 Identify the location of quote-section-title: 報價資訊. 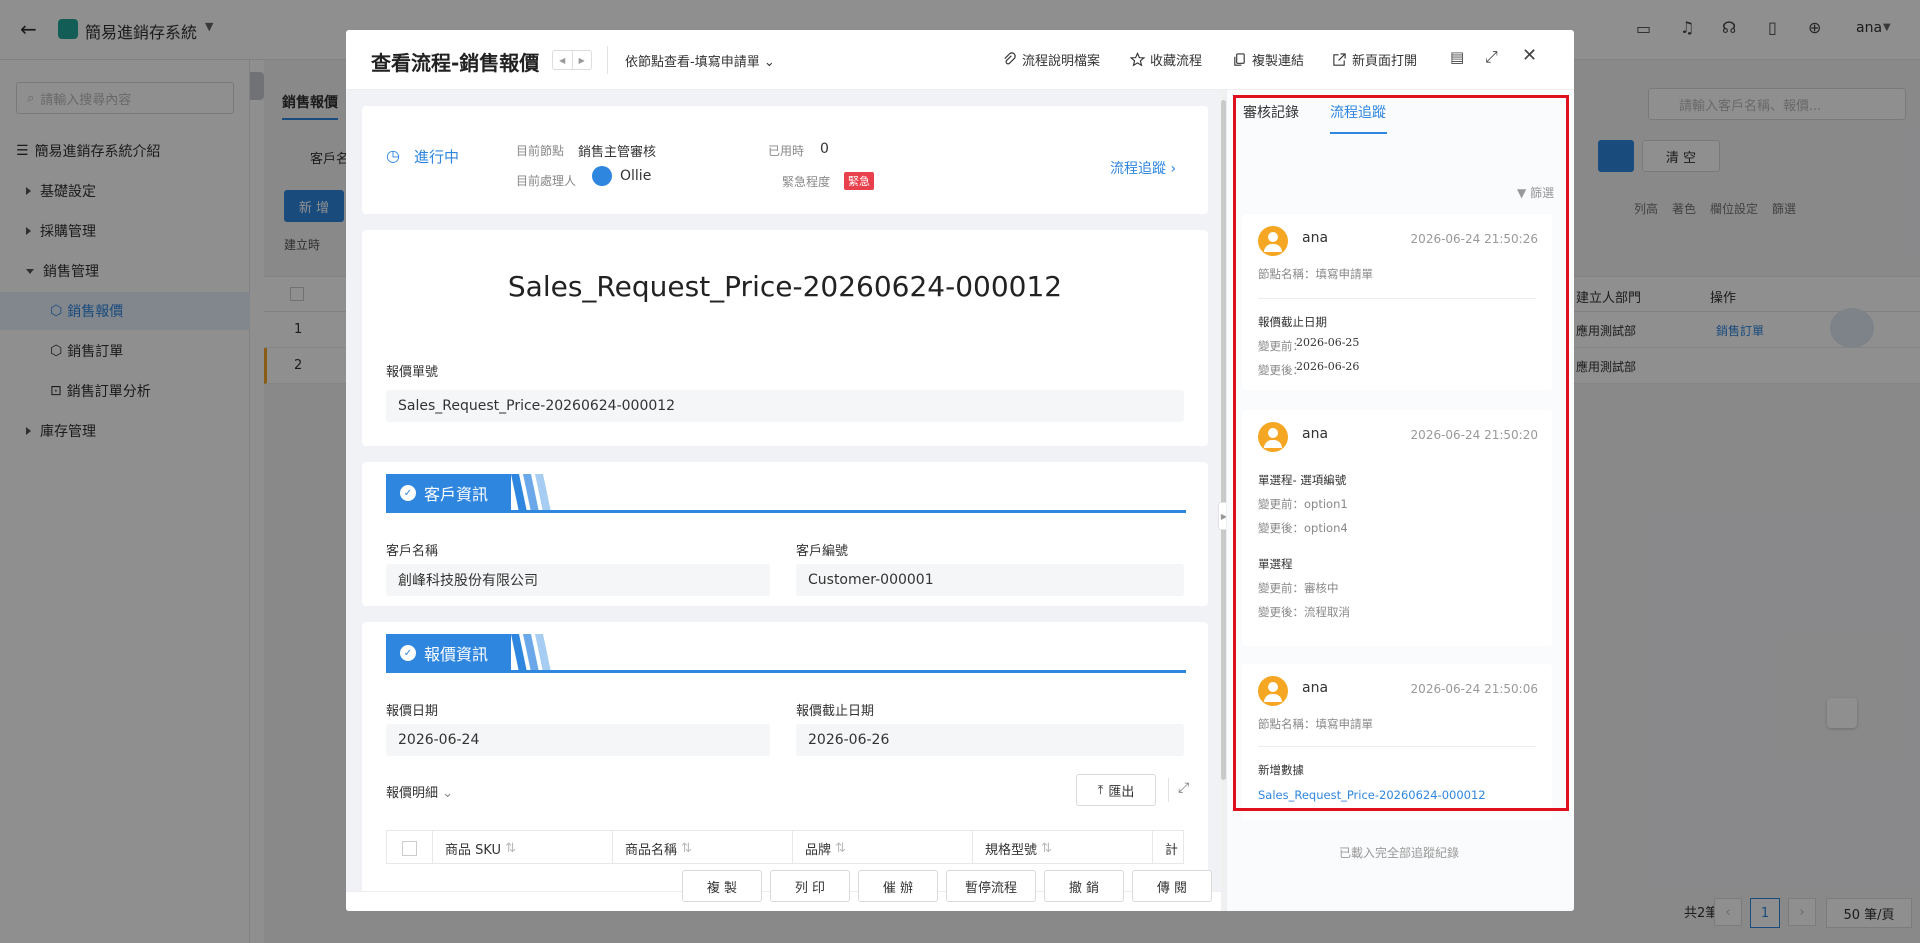
(456, 654).